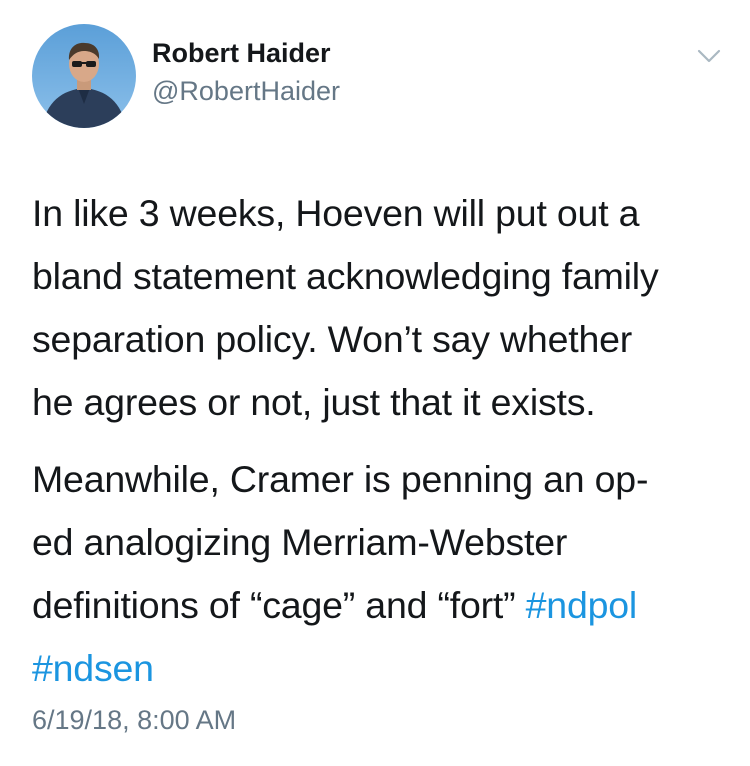 The width and height of the screenshot is (750, 766). I want to click on text-line: In like 3 weeks, Hoeven will put out a, so click(336, 213).